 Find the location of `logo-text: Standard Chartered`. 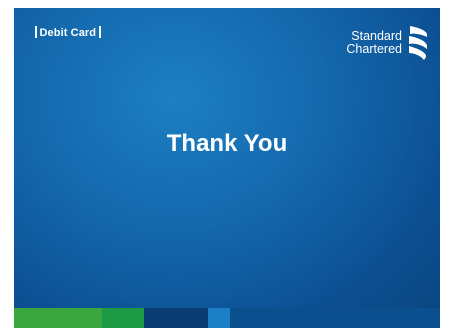

logo-text: Standard Chartered is located at coordinates (374, 43).